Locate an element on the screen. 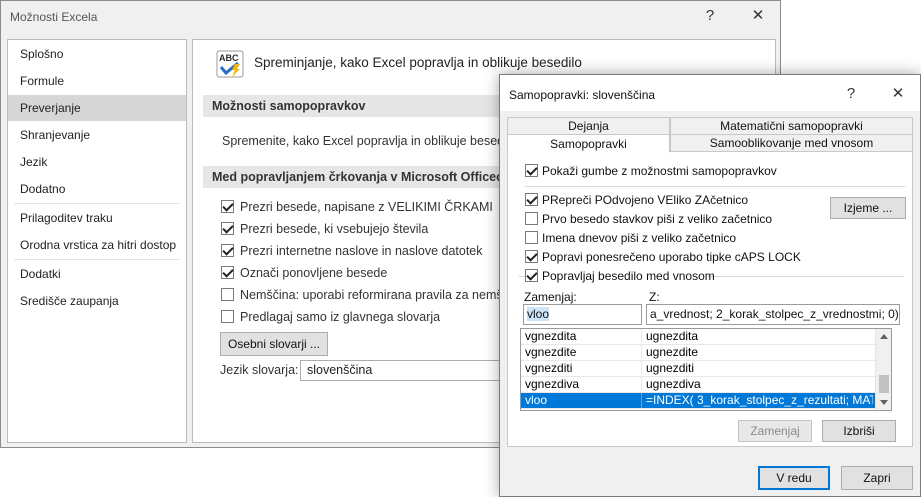 The height and width of the screenshot is (497, 921). dictionary-language-value: slovenščina is located at coordinates (340, 370).